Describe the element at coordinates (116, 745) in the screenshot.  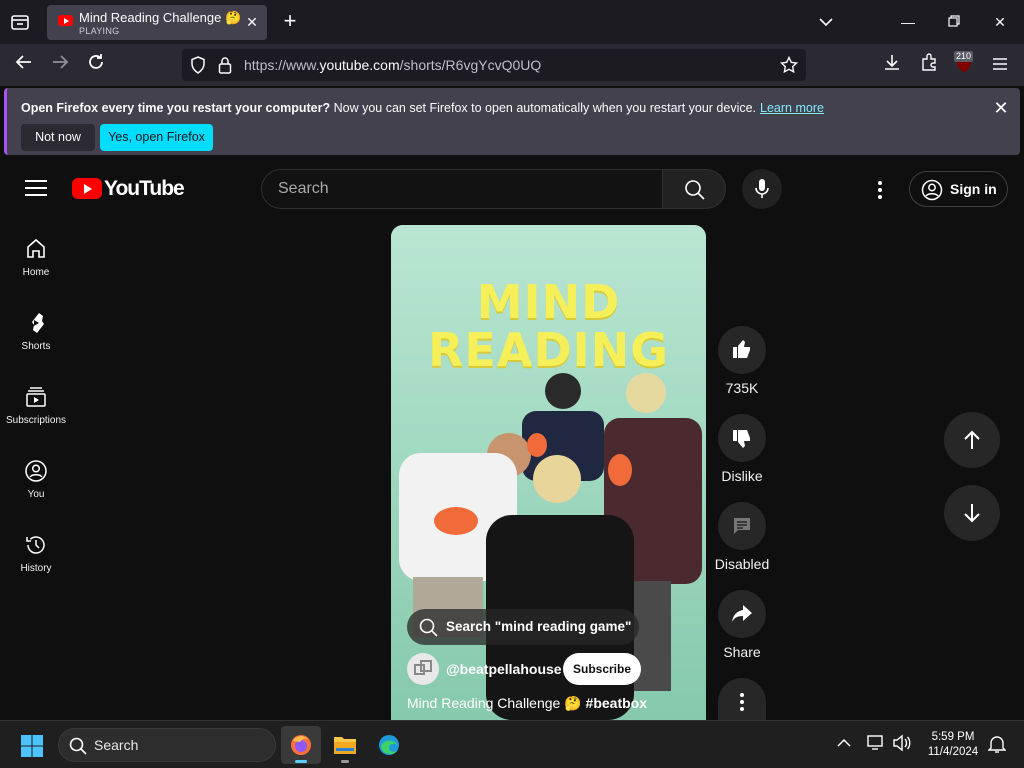
I see `taskbar-search-label: Search` at that location.